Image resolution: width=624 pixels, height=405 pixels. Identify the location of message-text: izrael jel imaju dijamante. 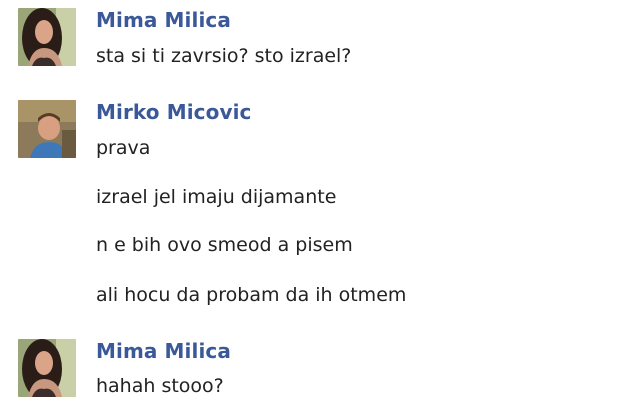
(216, 197).